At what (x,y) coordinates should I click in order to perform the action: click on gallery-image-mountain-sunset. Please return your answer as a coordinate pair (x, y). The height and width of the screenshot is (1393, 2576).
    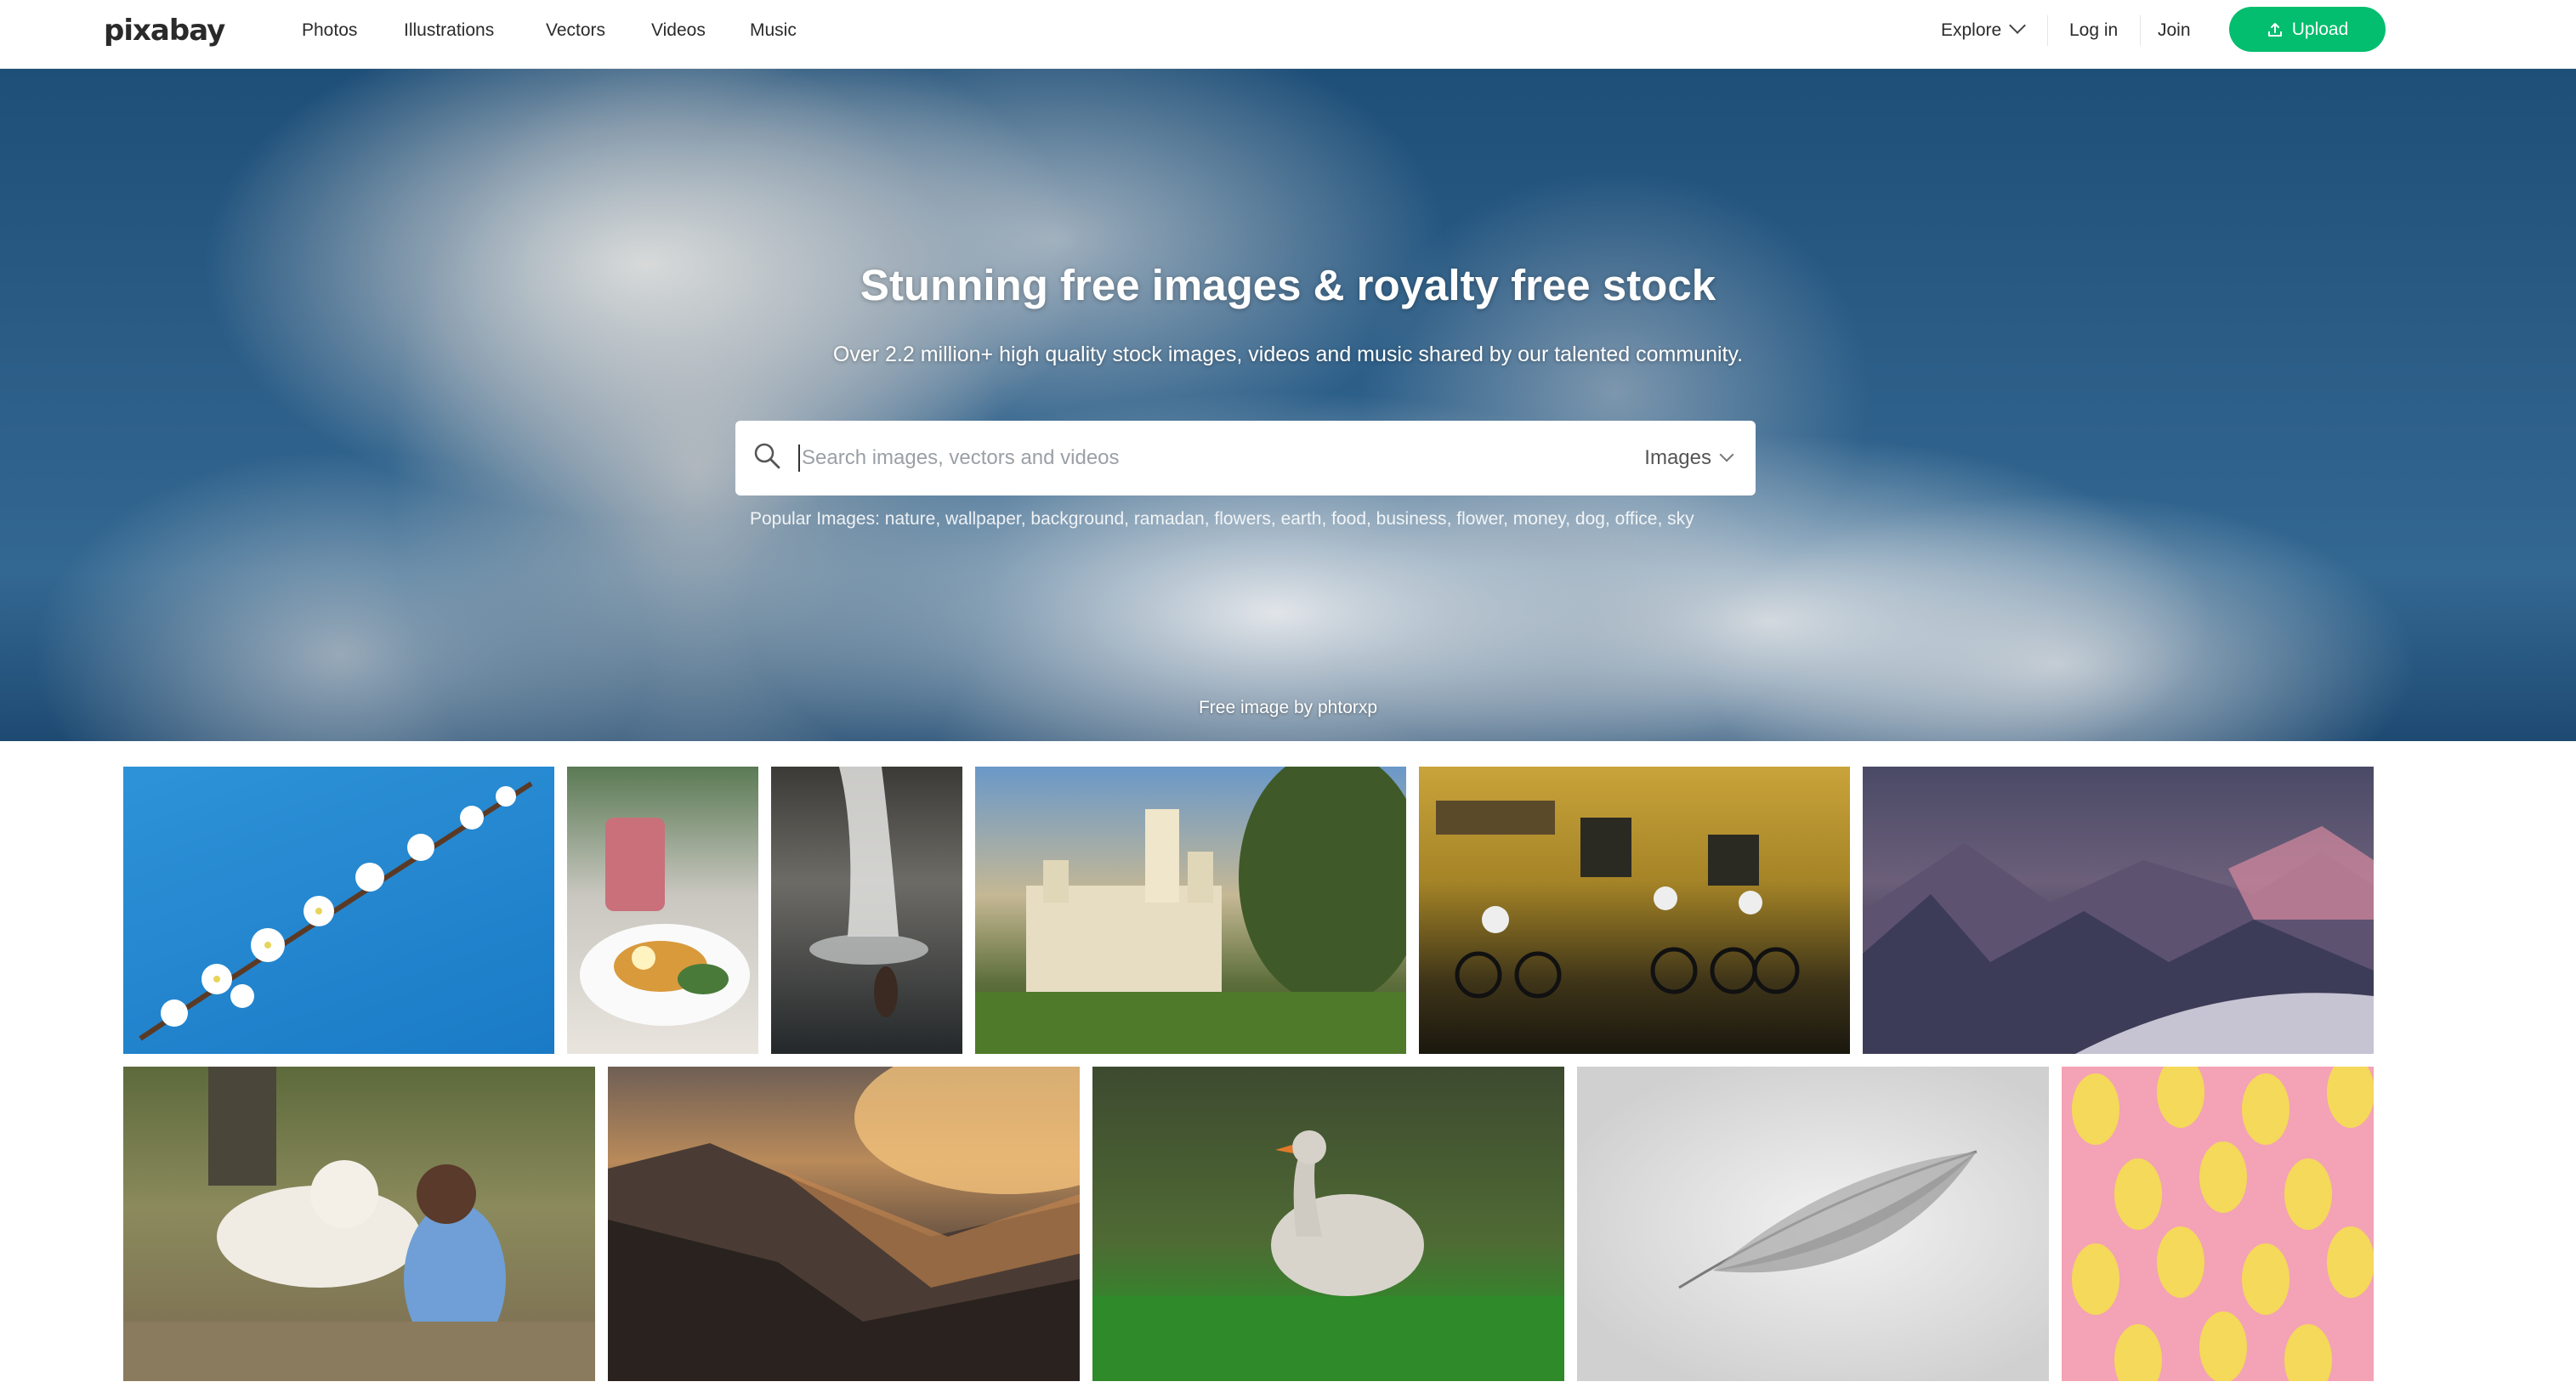
    Looking at the image, I should click on (844, 1224).